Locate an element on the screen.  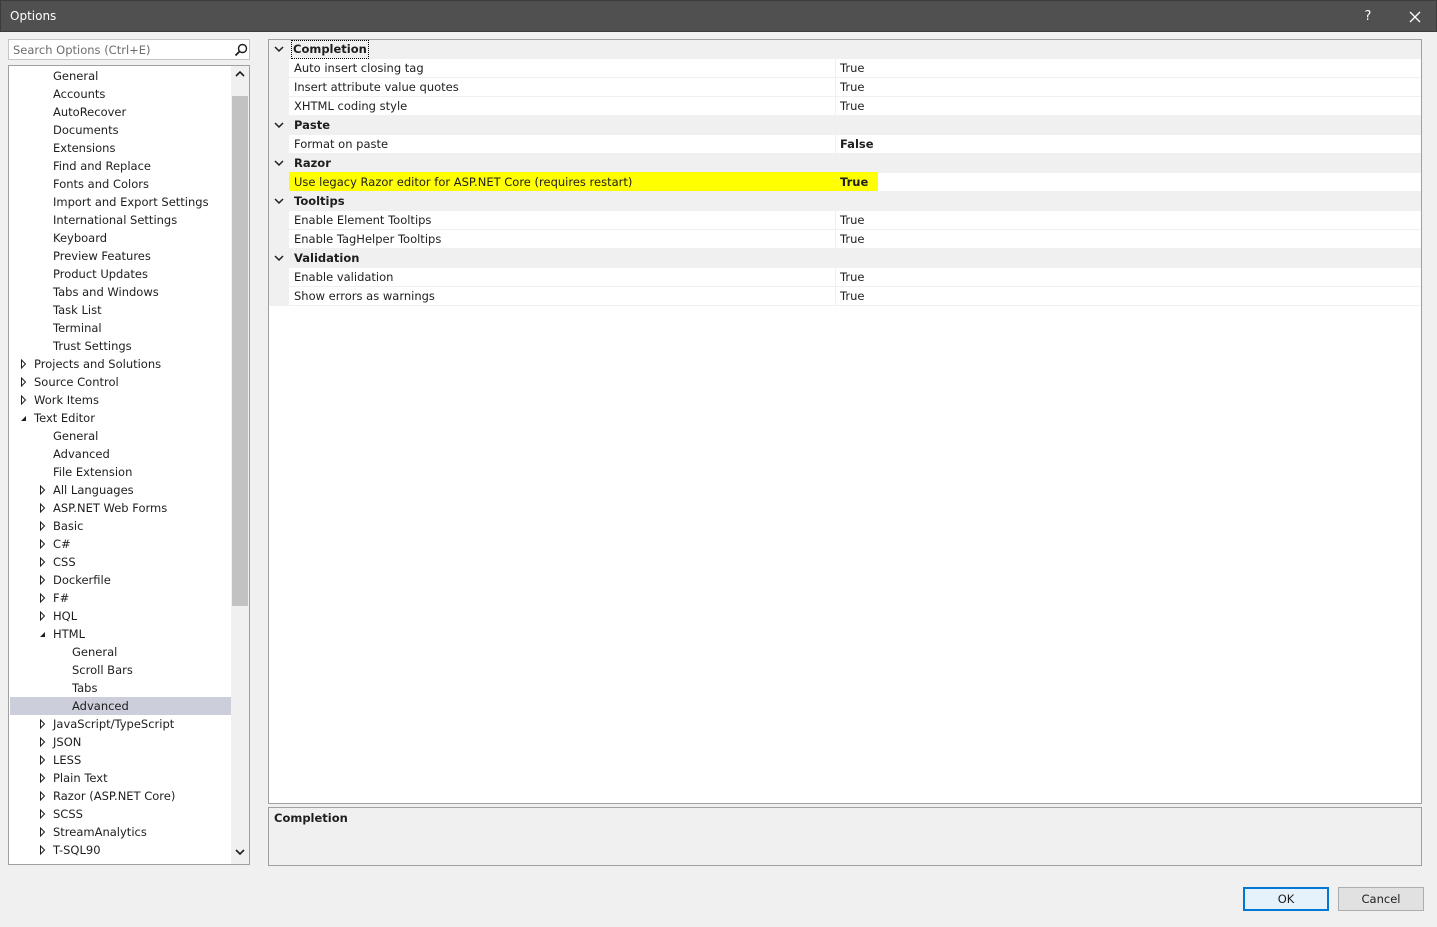
tree-item-tabs-and-windows: Tabs and Windows is located at coordinates (120, 292).